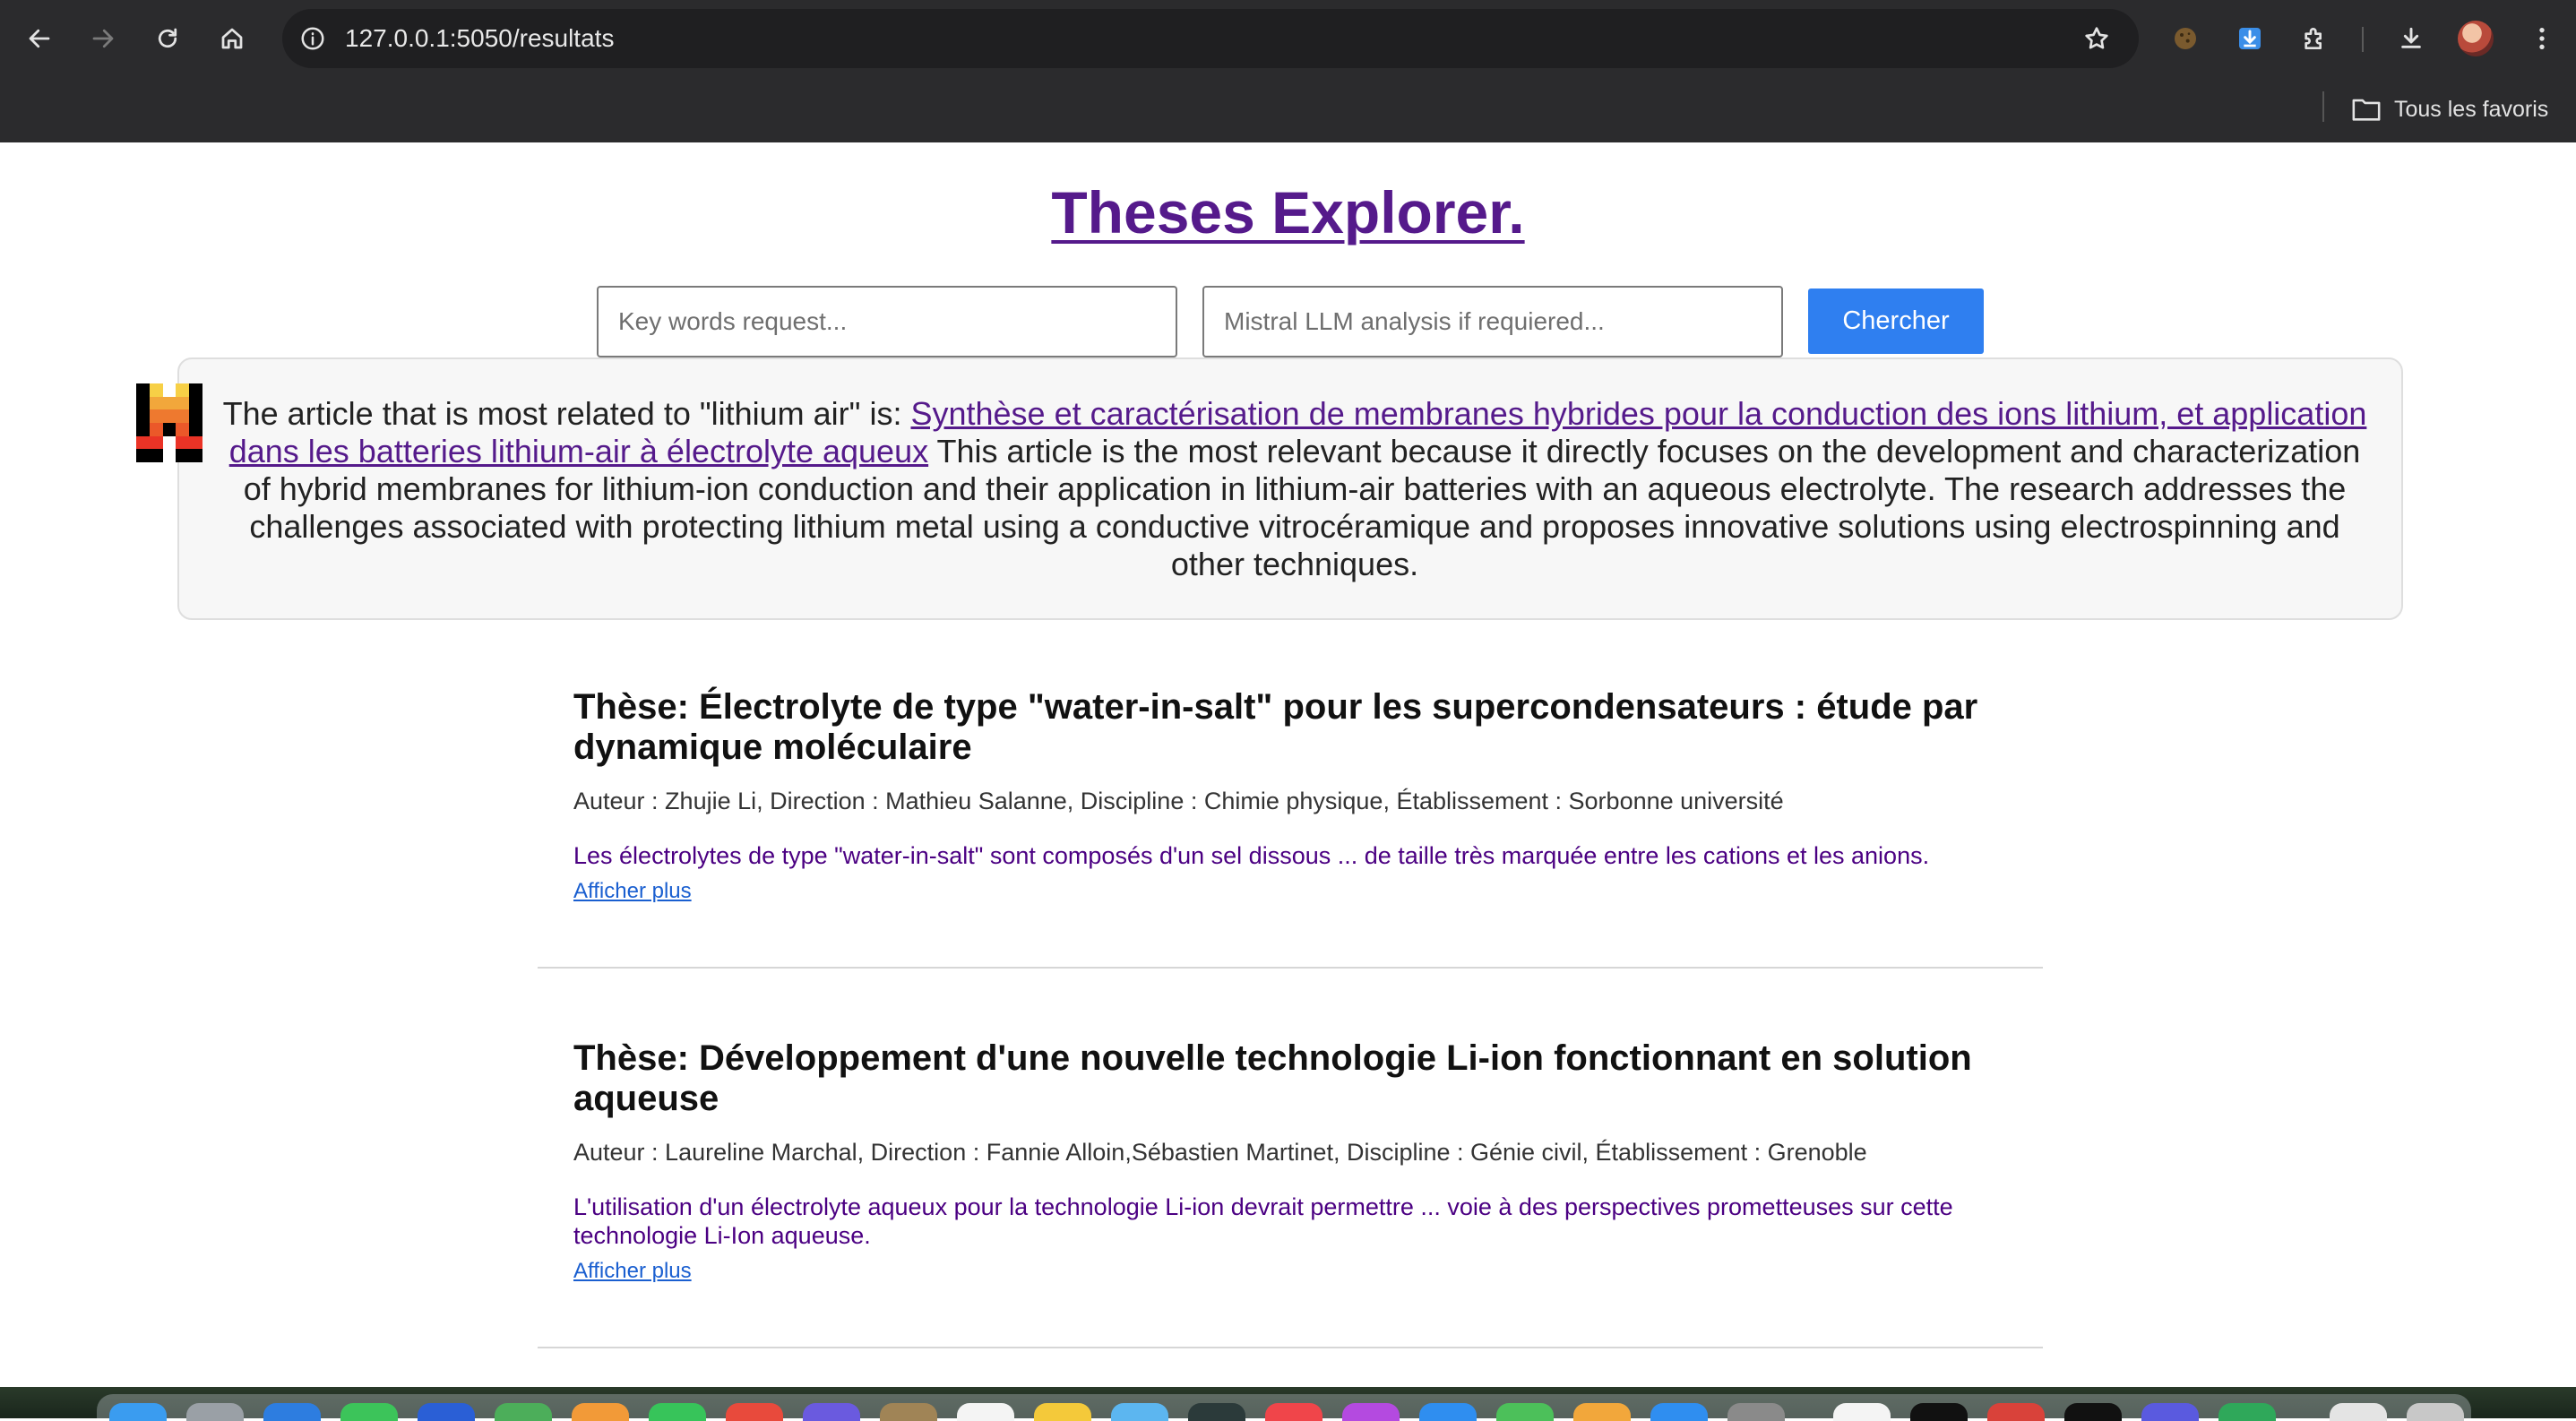 The width and height of the screenshot is (2576, 1421). Describe the element at coordinates (103, 38) in the screenshot. I see `forward-icon` at that location.